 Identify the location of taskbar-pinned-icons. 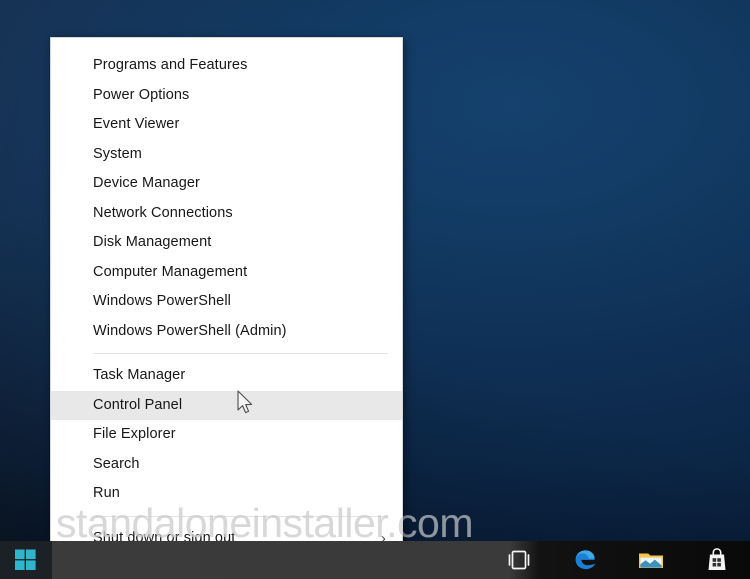
(623, 560).